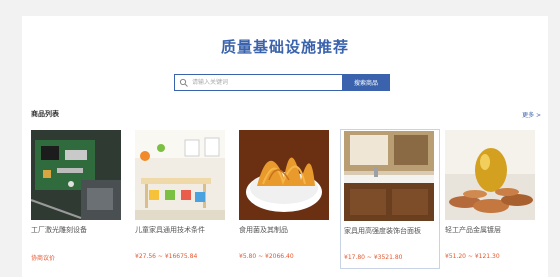 This screenshot has height=277, width=560. I want to click on product-name: 工厂激光雕刻设备, so click(59, 230).